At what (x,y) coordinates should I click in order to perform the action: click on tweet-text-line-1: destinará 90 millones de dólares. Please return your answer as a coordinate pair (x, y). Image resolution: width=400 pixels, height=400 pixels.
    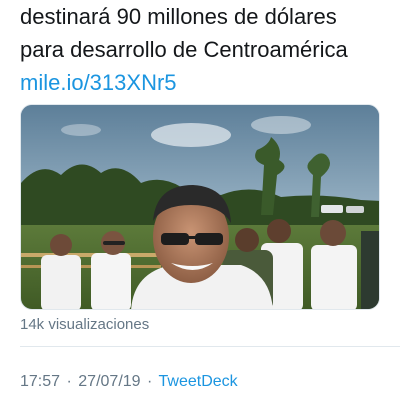
    Looking at the image, I should click on (178, 16).